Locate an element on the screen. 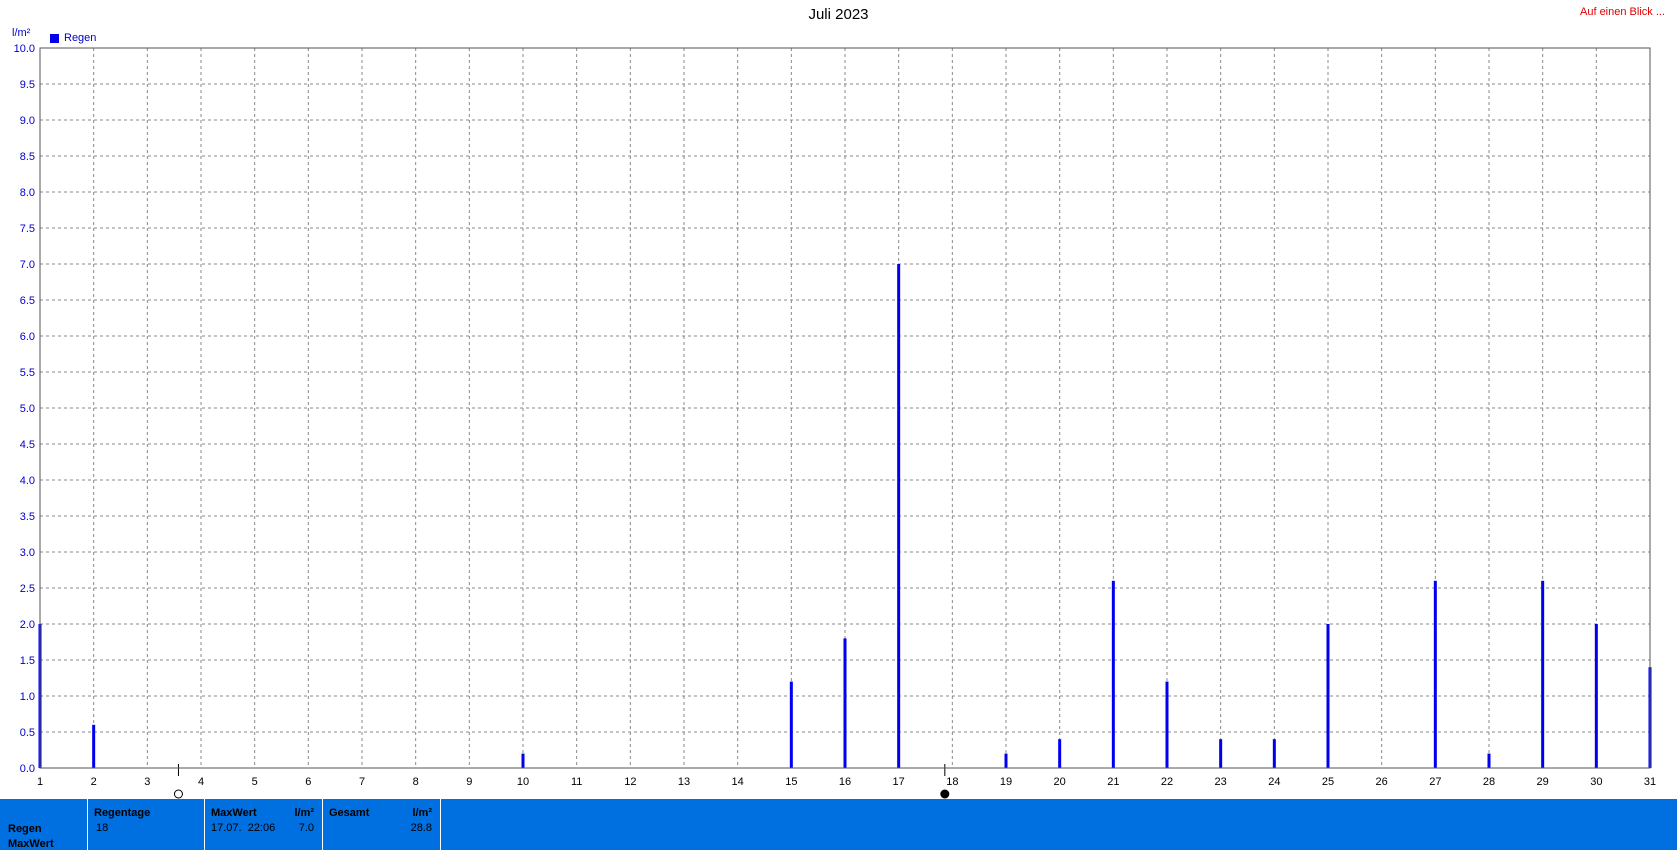  x-tick-label: 16 is located at coordinates (845, 782).